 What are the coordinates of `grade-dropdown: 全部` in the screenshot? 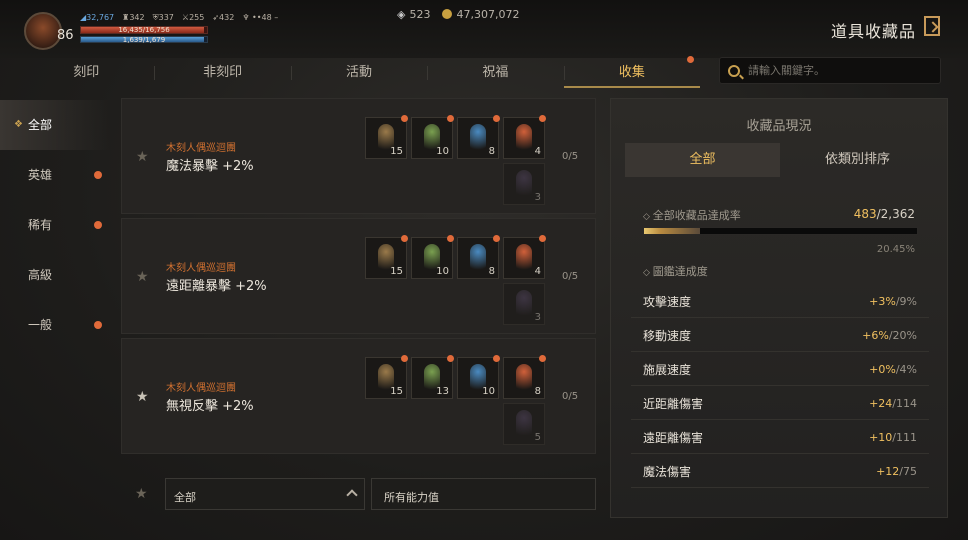 It's located at (265, 494).